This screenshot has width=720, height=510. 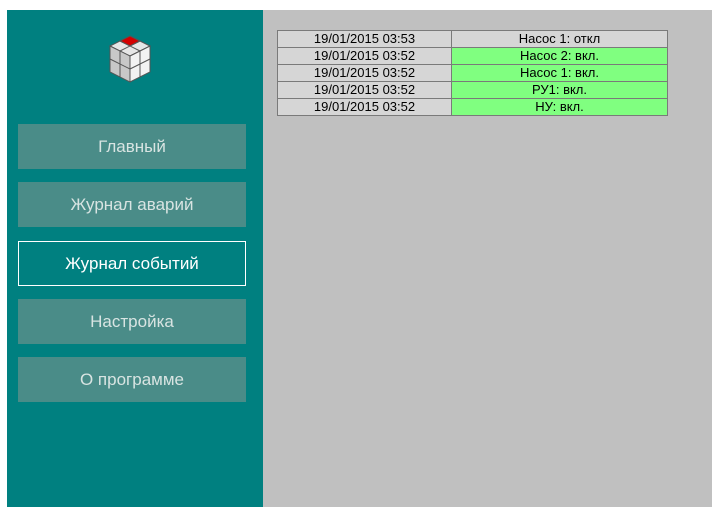 I want to click on table-row: 19/01/2015 03:52 НУ: вкл., so click(x=472, y=107).